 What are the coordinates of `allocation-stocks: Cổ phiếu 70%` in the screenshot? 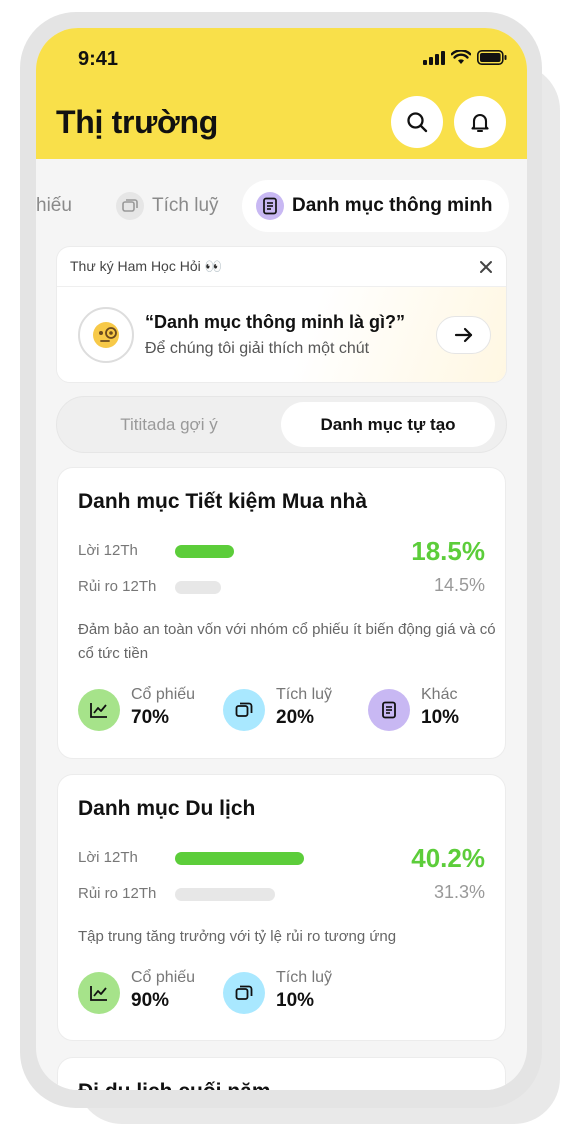 It's located at (136, 708).